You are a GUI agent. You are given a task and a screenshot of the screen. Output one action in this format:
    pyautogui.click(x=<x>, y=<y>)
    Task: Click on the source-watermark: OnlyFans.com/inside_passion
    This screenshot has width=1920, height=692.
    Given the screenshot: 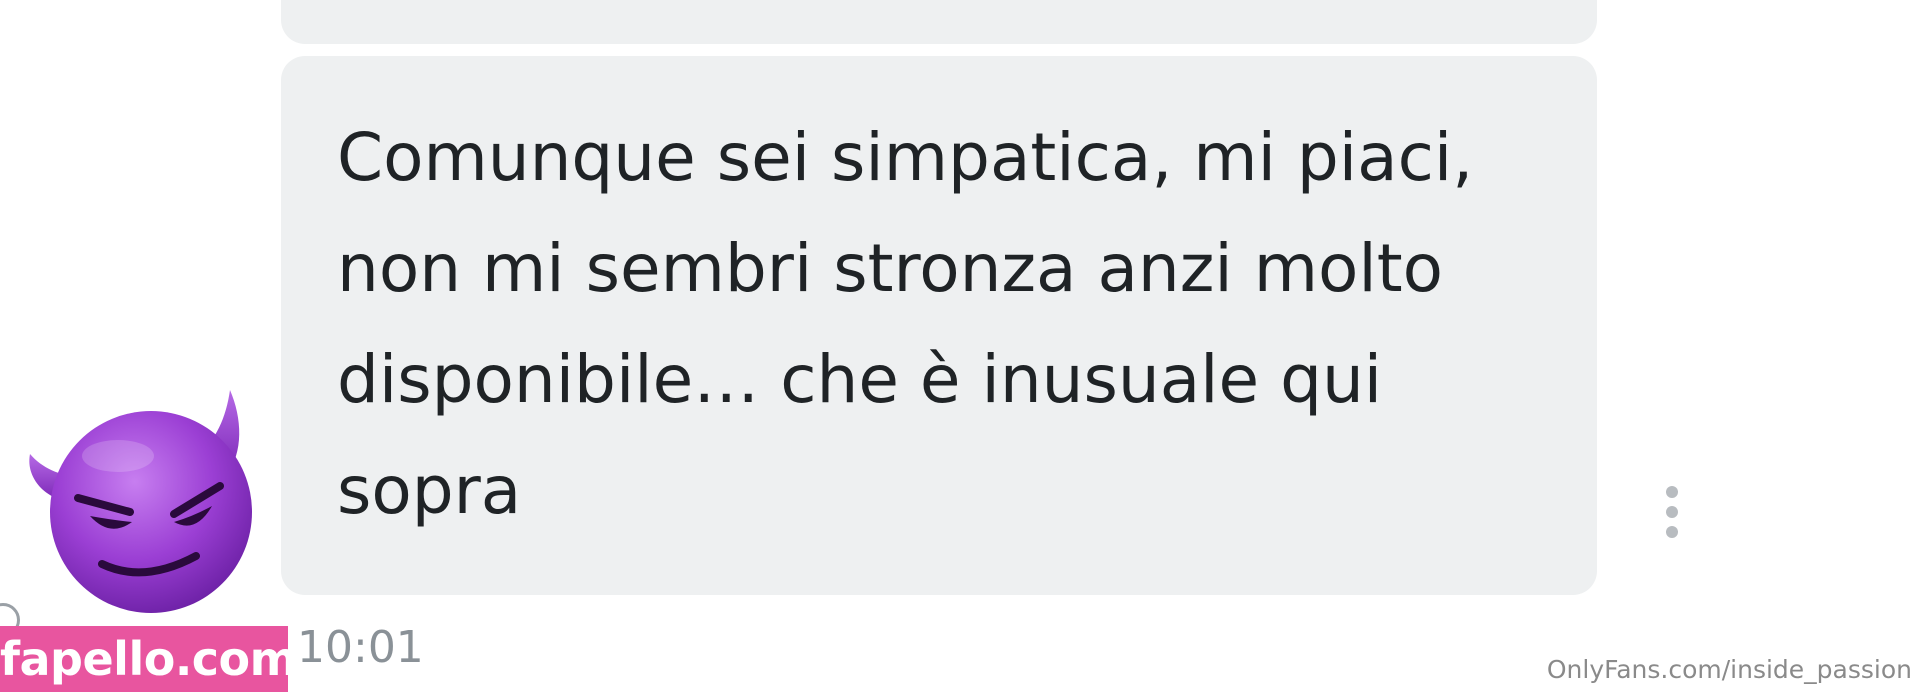 What is the action you would take?
    pyautogui.click(x=1729, y=669)
    